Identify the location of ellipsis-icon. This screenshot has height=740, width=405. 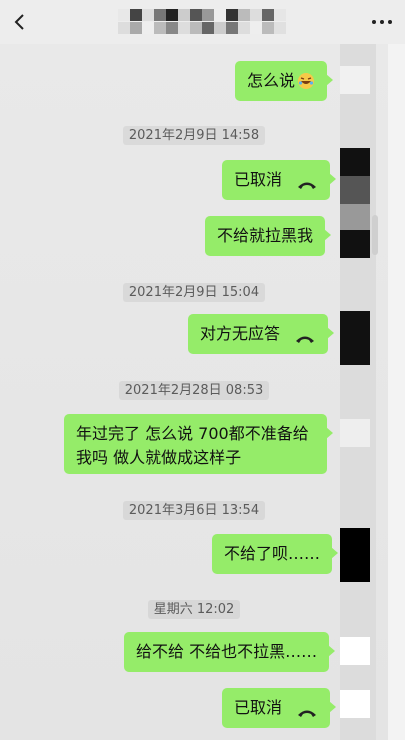
(382, 22).